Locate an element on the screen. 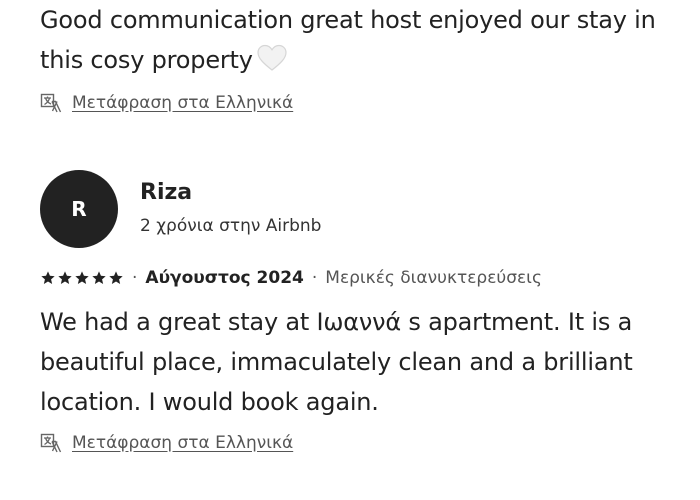 The height and width of the screenshot is (500, 700). avatar: R is located at coordinates (79, 209).